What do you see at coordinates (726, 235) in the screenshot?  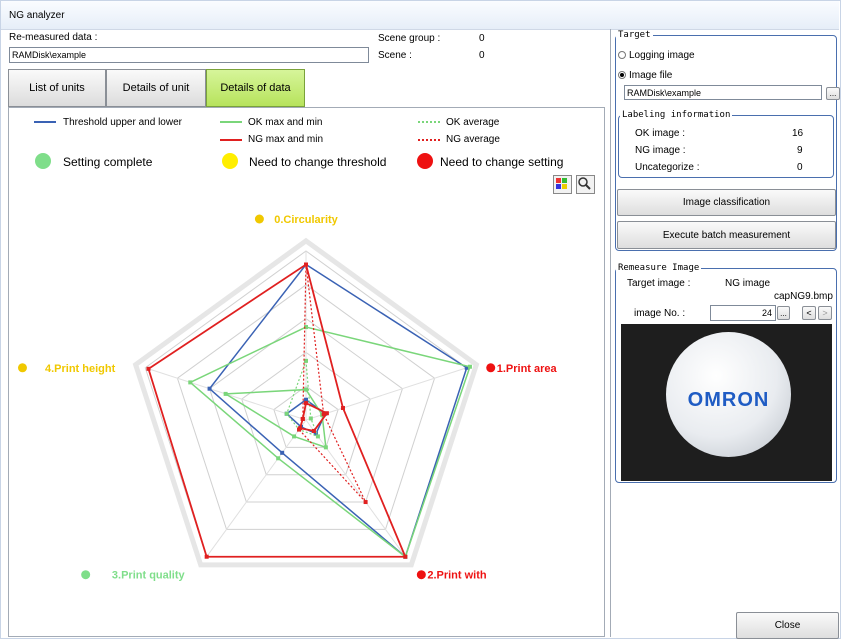 I see `execute-batch-measurement-button: Execute batch measurement` at bounding box center [726, 235].